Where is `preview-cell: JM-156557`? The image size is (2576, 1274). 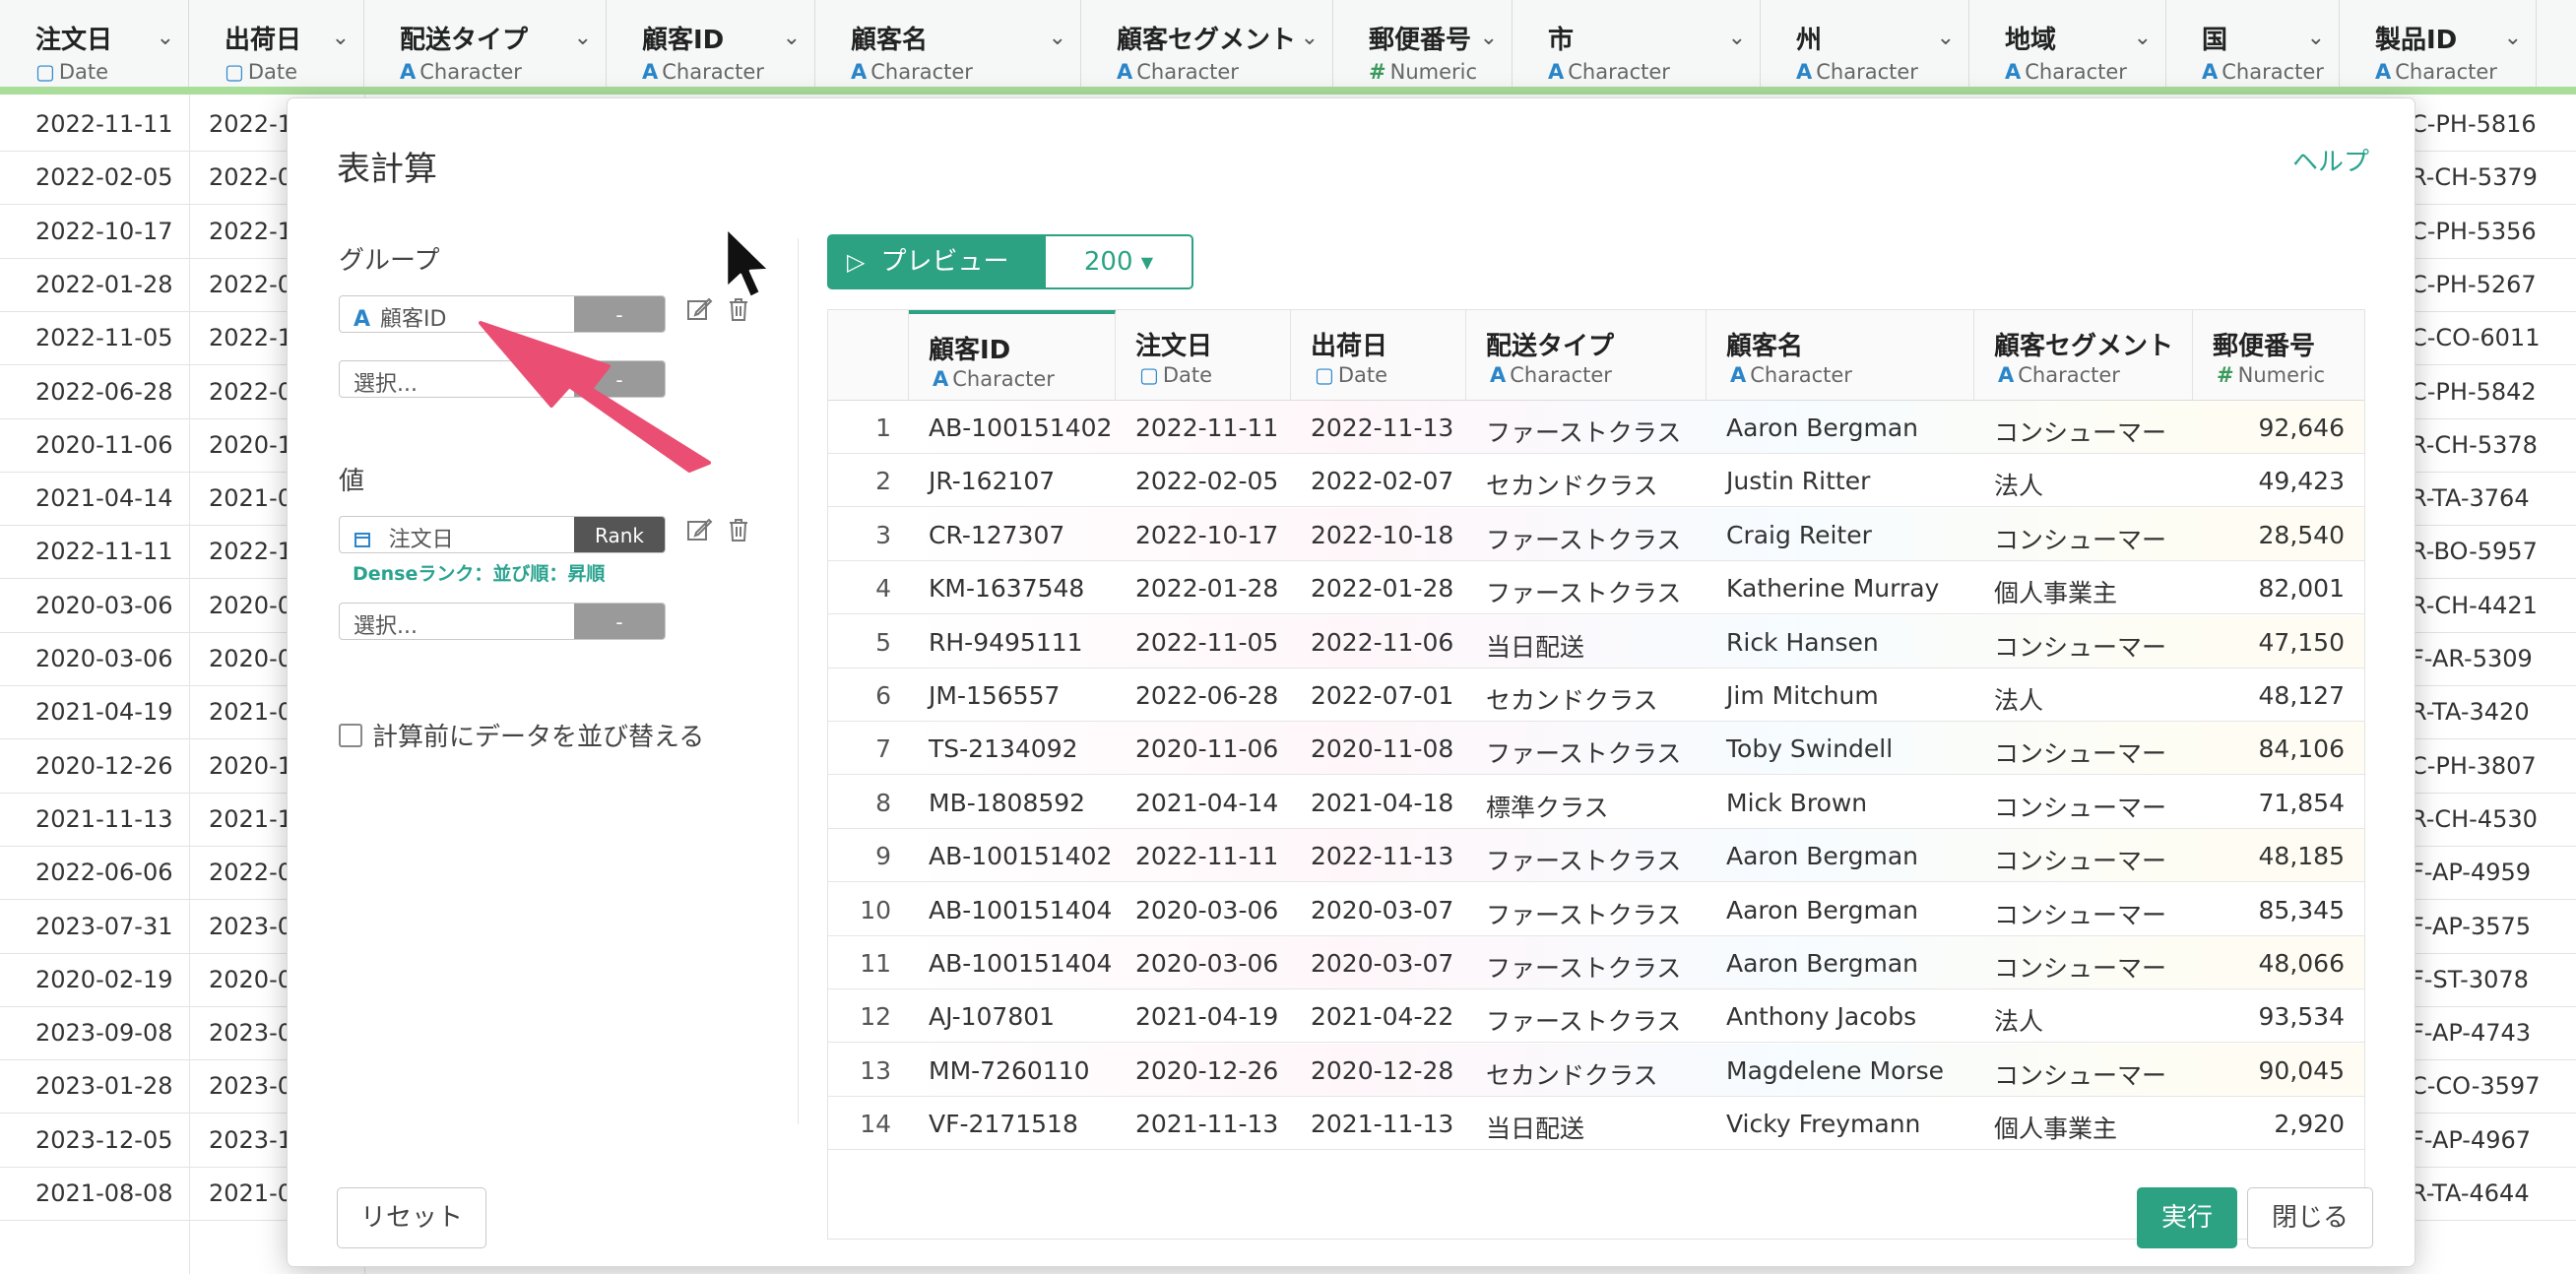 preview-cell: JM-156557 is located at coordinates (995, 695).